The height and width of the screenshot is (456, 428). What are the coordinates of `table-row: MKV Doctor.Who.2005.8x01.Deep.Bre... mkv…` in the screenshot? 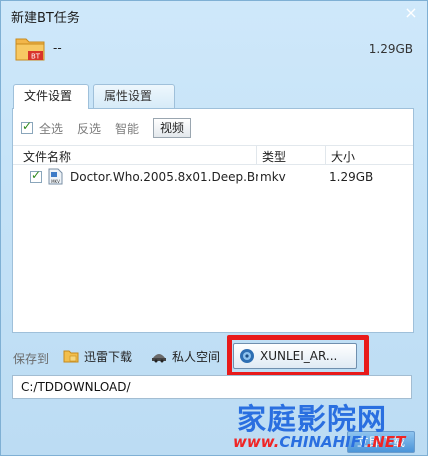 It's located at (213, 177).